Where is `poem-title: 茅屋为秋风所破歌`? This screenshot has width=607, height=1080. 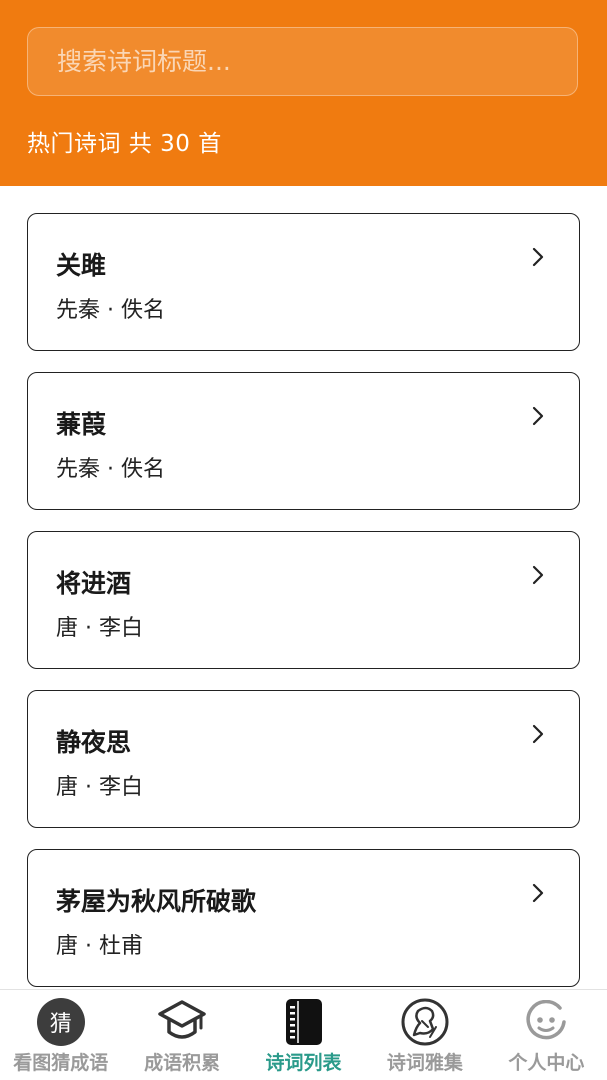
poem-title: 茅屋为秋风所破歌 is located at coordinates (156, 901).